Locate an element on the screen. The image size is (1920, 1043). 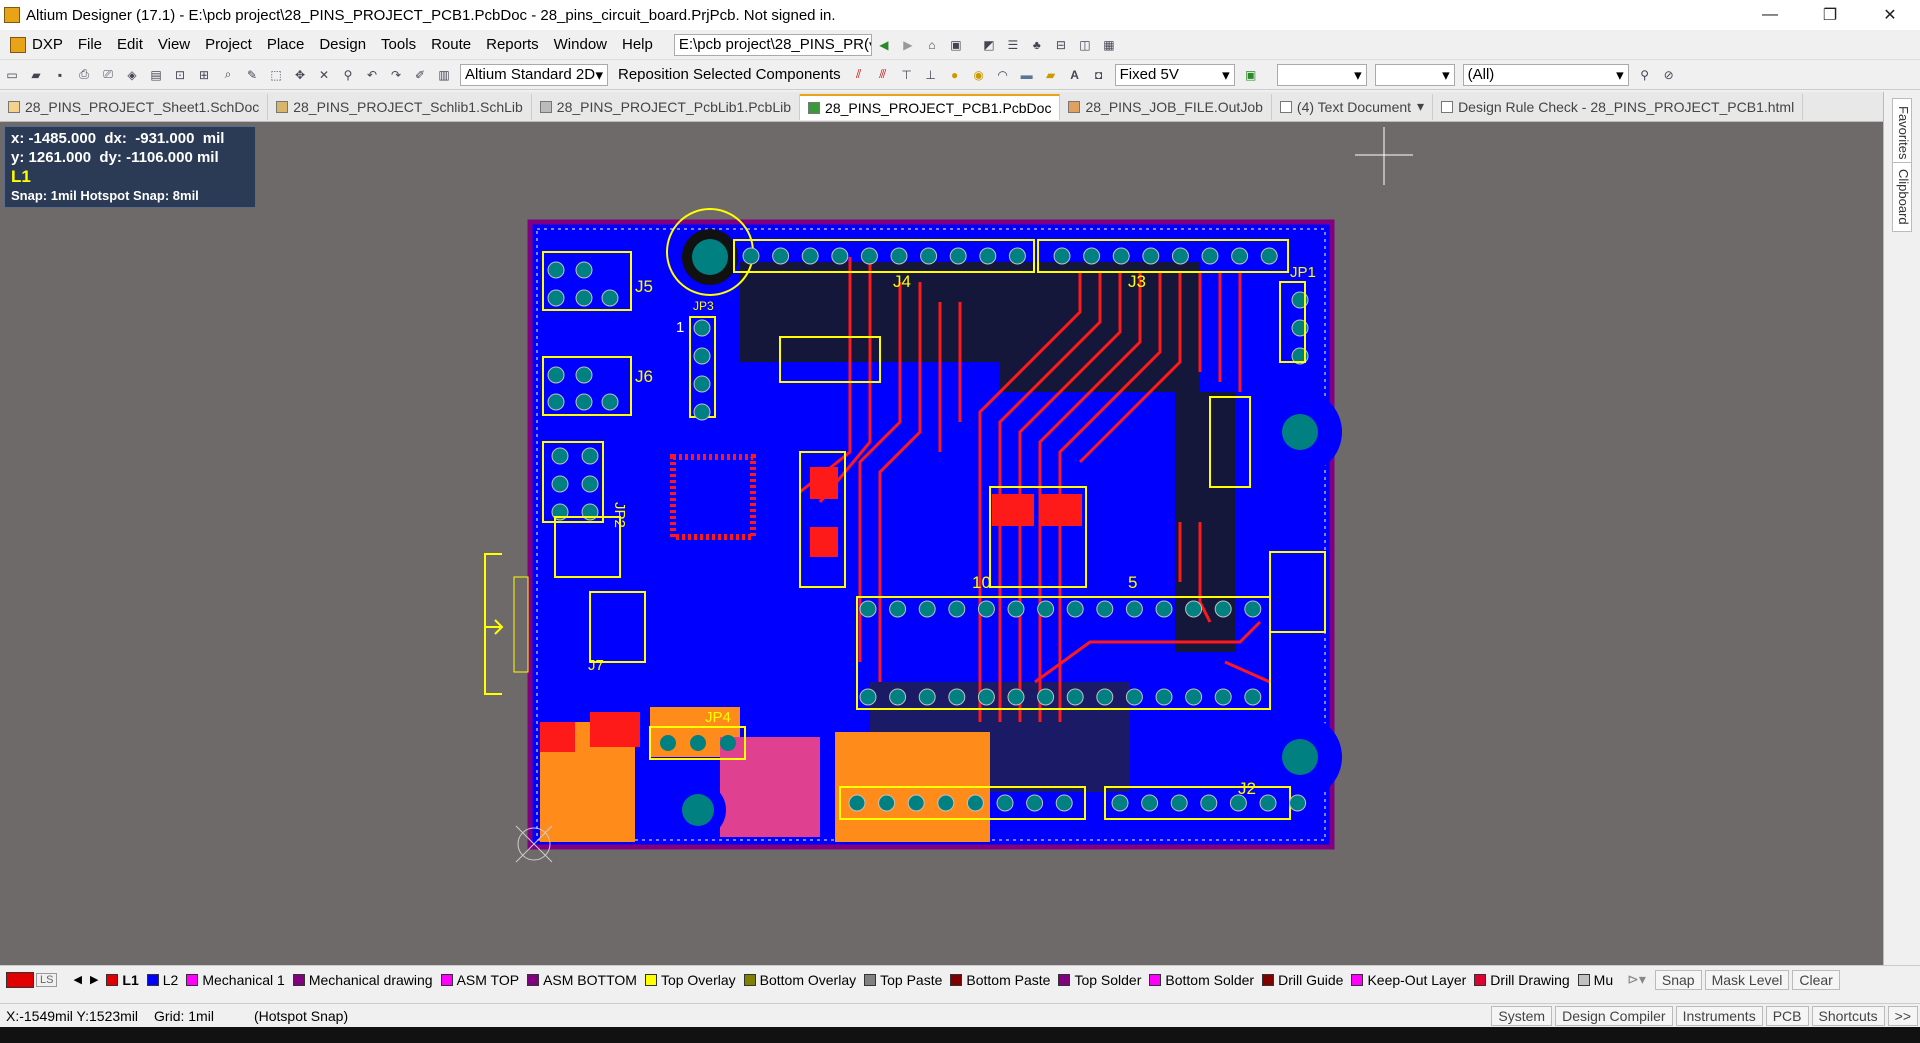
layer-tab-drill-drawing: Drill Drawing is located at coordinates (1522, 980).